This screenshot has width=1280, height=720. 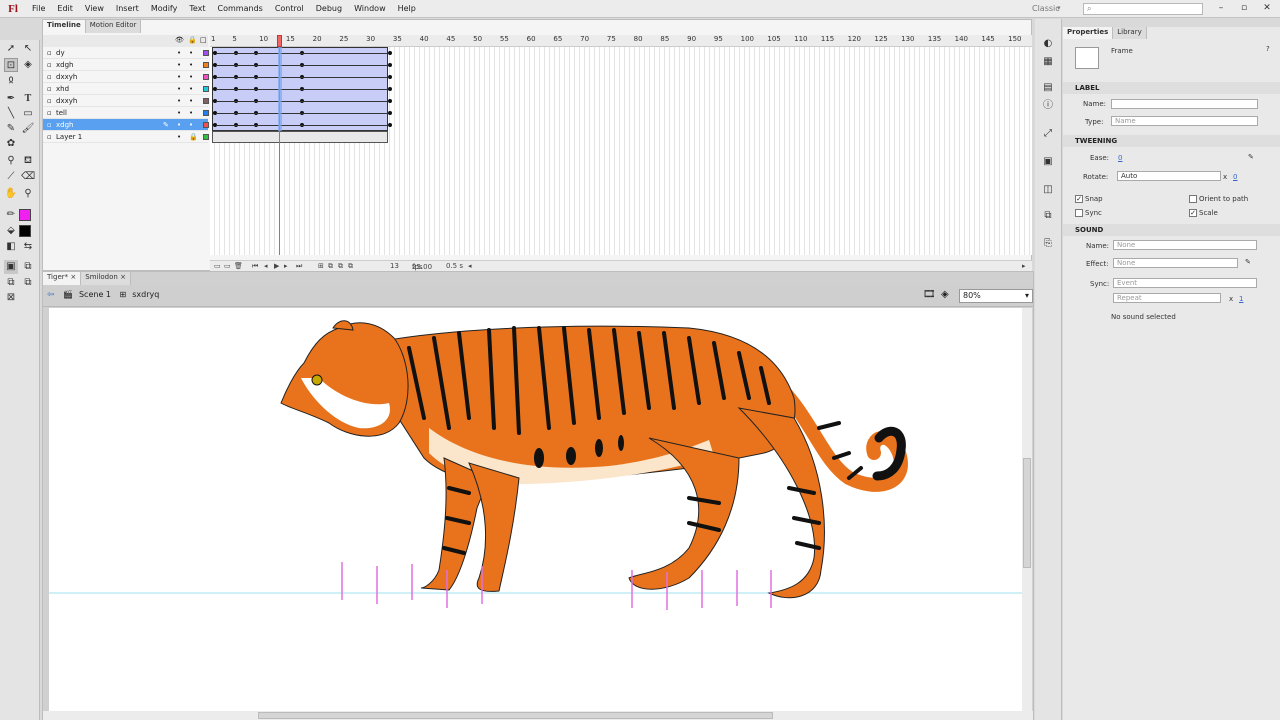 I want to click on vertical-scroll-thumb, so click(x=1027, y=513).